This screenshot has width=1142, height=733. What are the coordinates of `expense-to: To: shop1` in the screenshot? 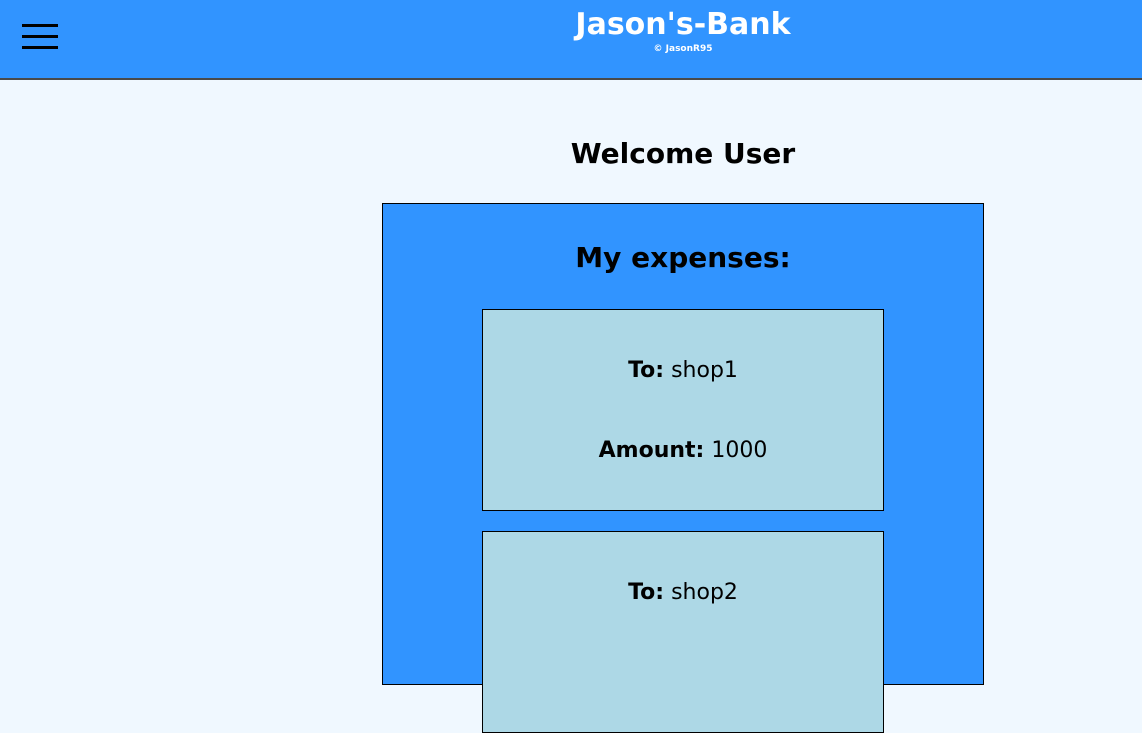 It's located at (683, 371).